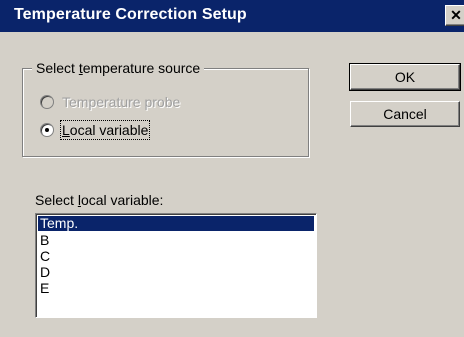  Describe the element at coordinates (47, 102) in the screenshot. I see `radio-icon` at that location.